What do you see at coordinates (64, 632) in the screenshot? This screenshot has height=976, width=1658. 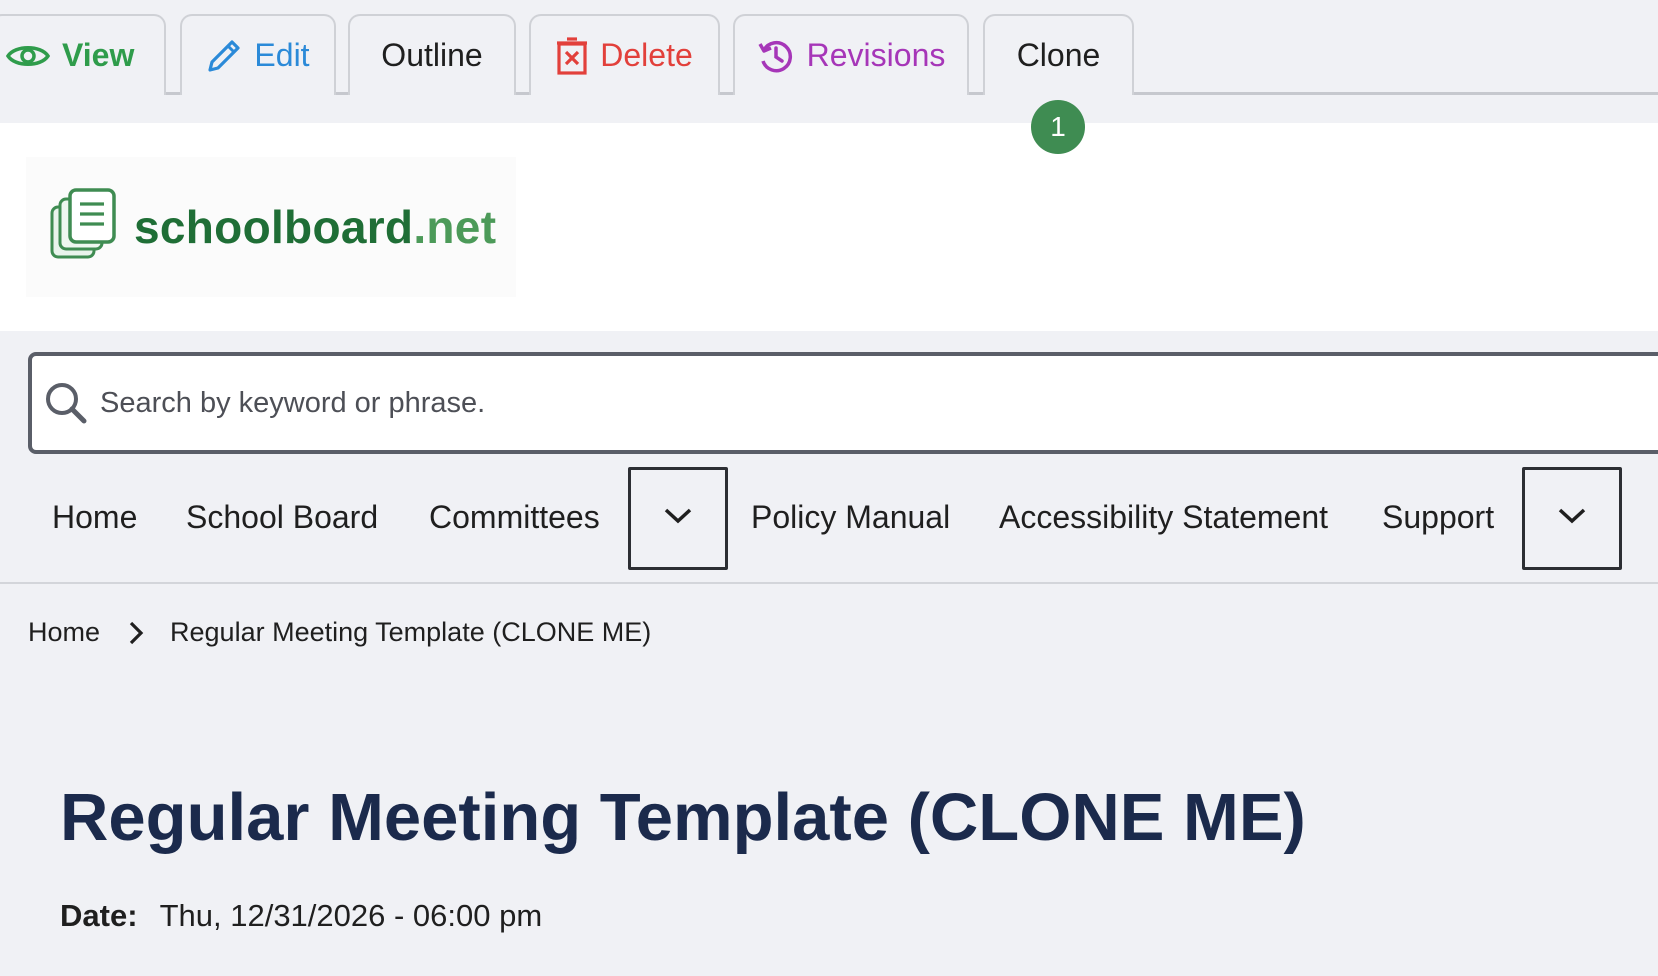 I see `breadcrumb-home: Home` at bounding box center [64, 632].